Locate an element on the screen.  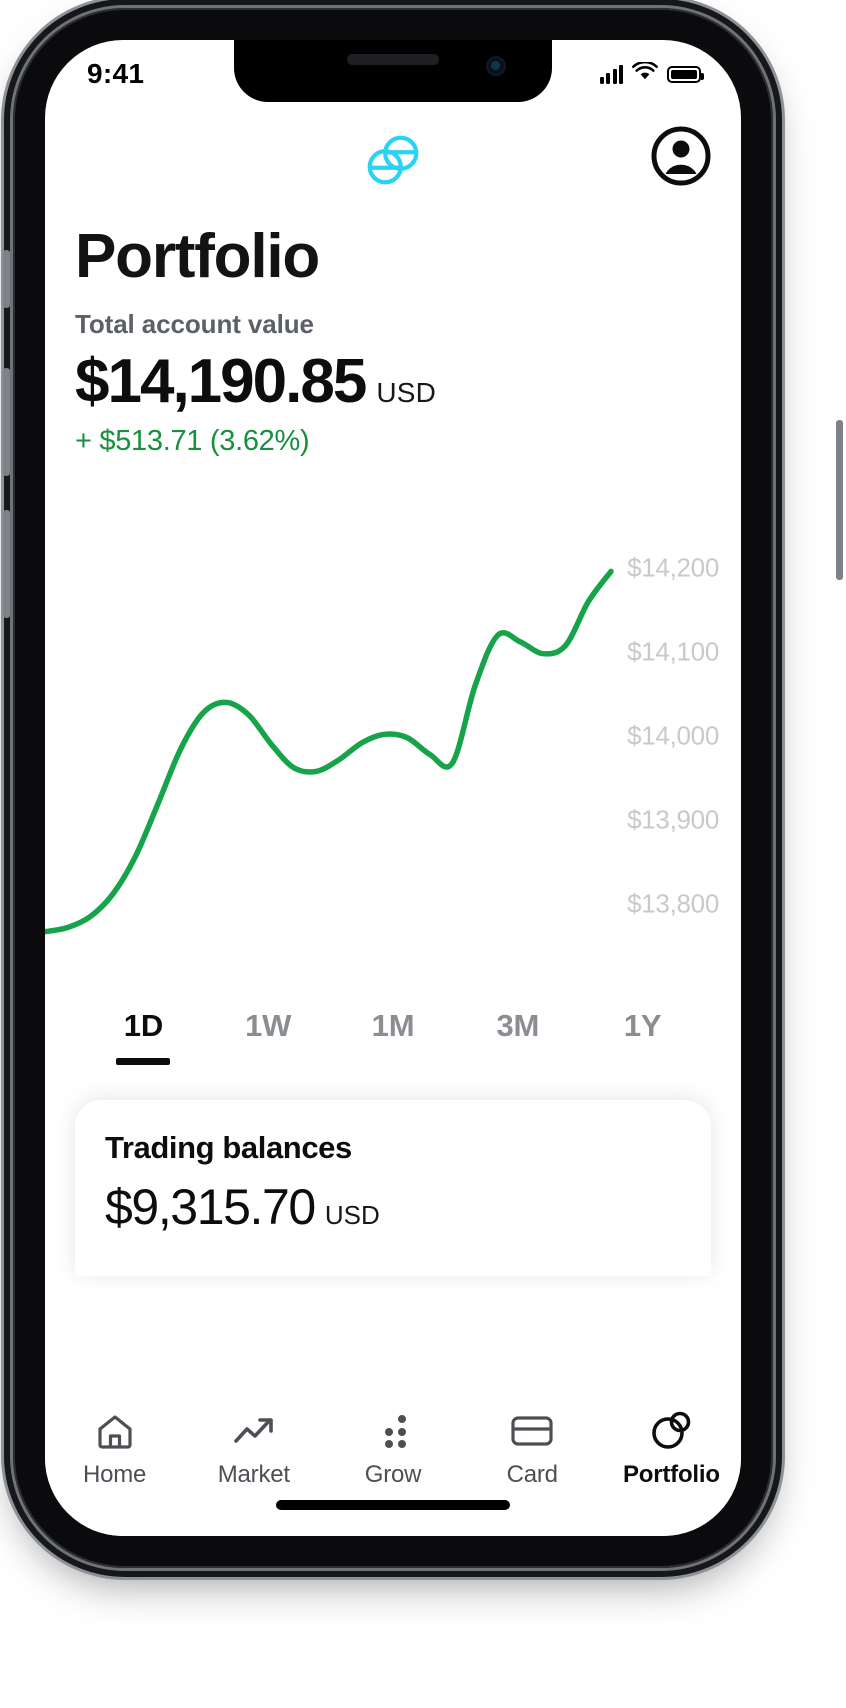
chart-y-axis-labels: $14,200 $14,100 $14,000 $13,900 $13,800 is located at coordinates (676, 736).